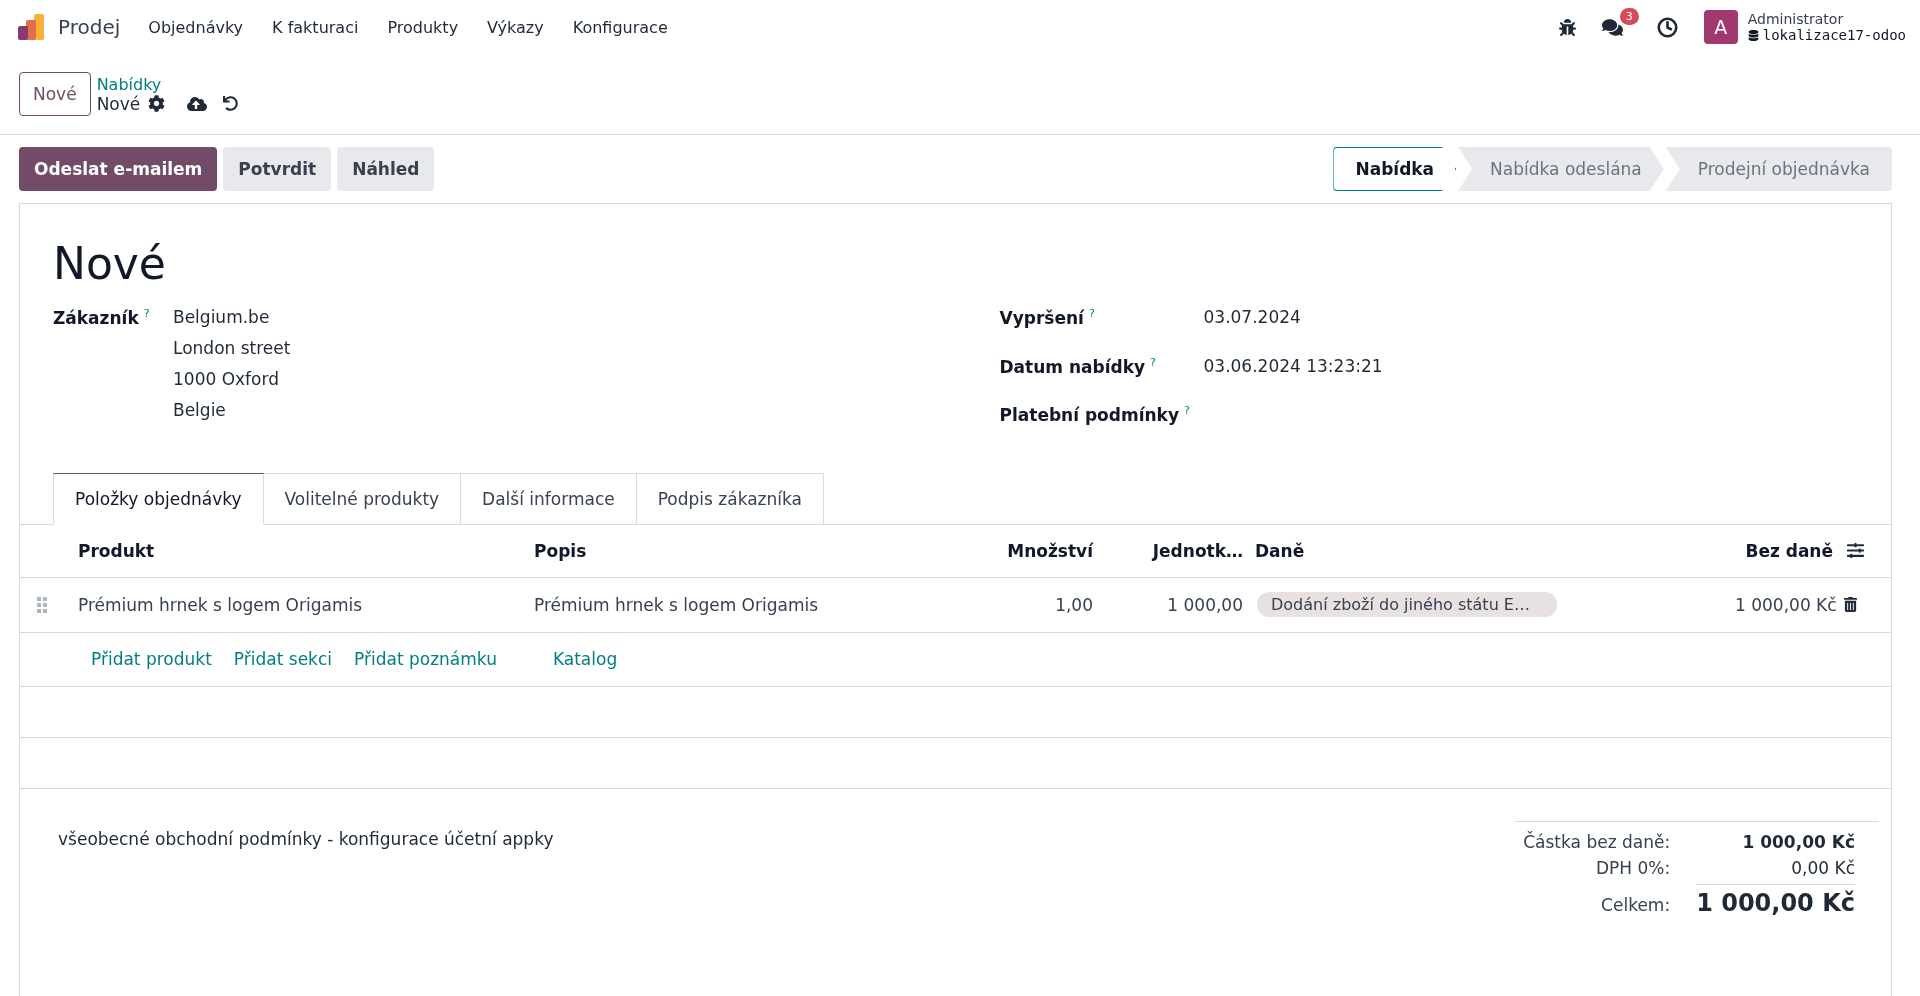 The width and height of the screenshot is (1920, 996). I want to click on breadcrumb-link: Nabídky, so click(167, 84).